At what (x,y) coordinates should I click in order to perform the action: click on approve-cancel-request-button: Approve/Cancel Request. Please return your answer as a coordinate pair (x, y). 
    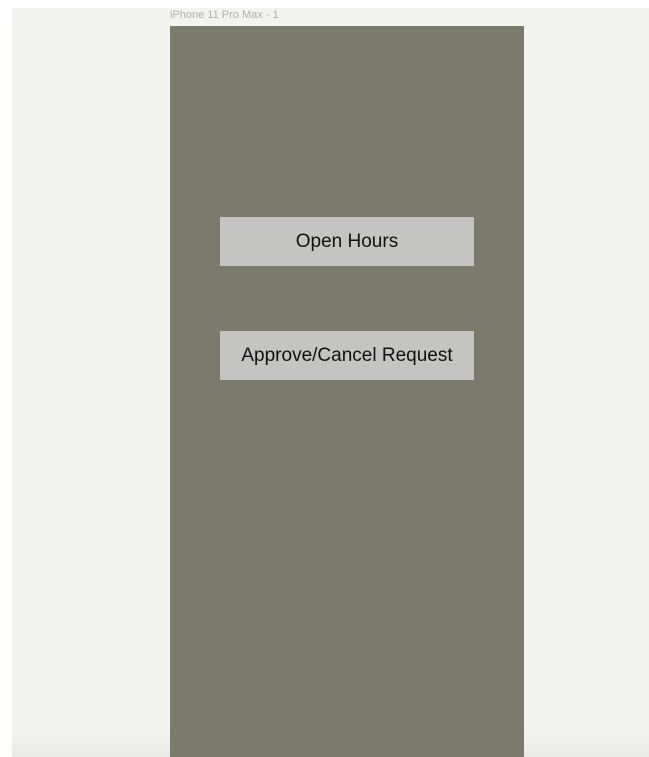
    Looking at the image, I should click on (347, 355).